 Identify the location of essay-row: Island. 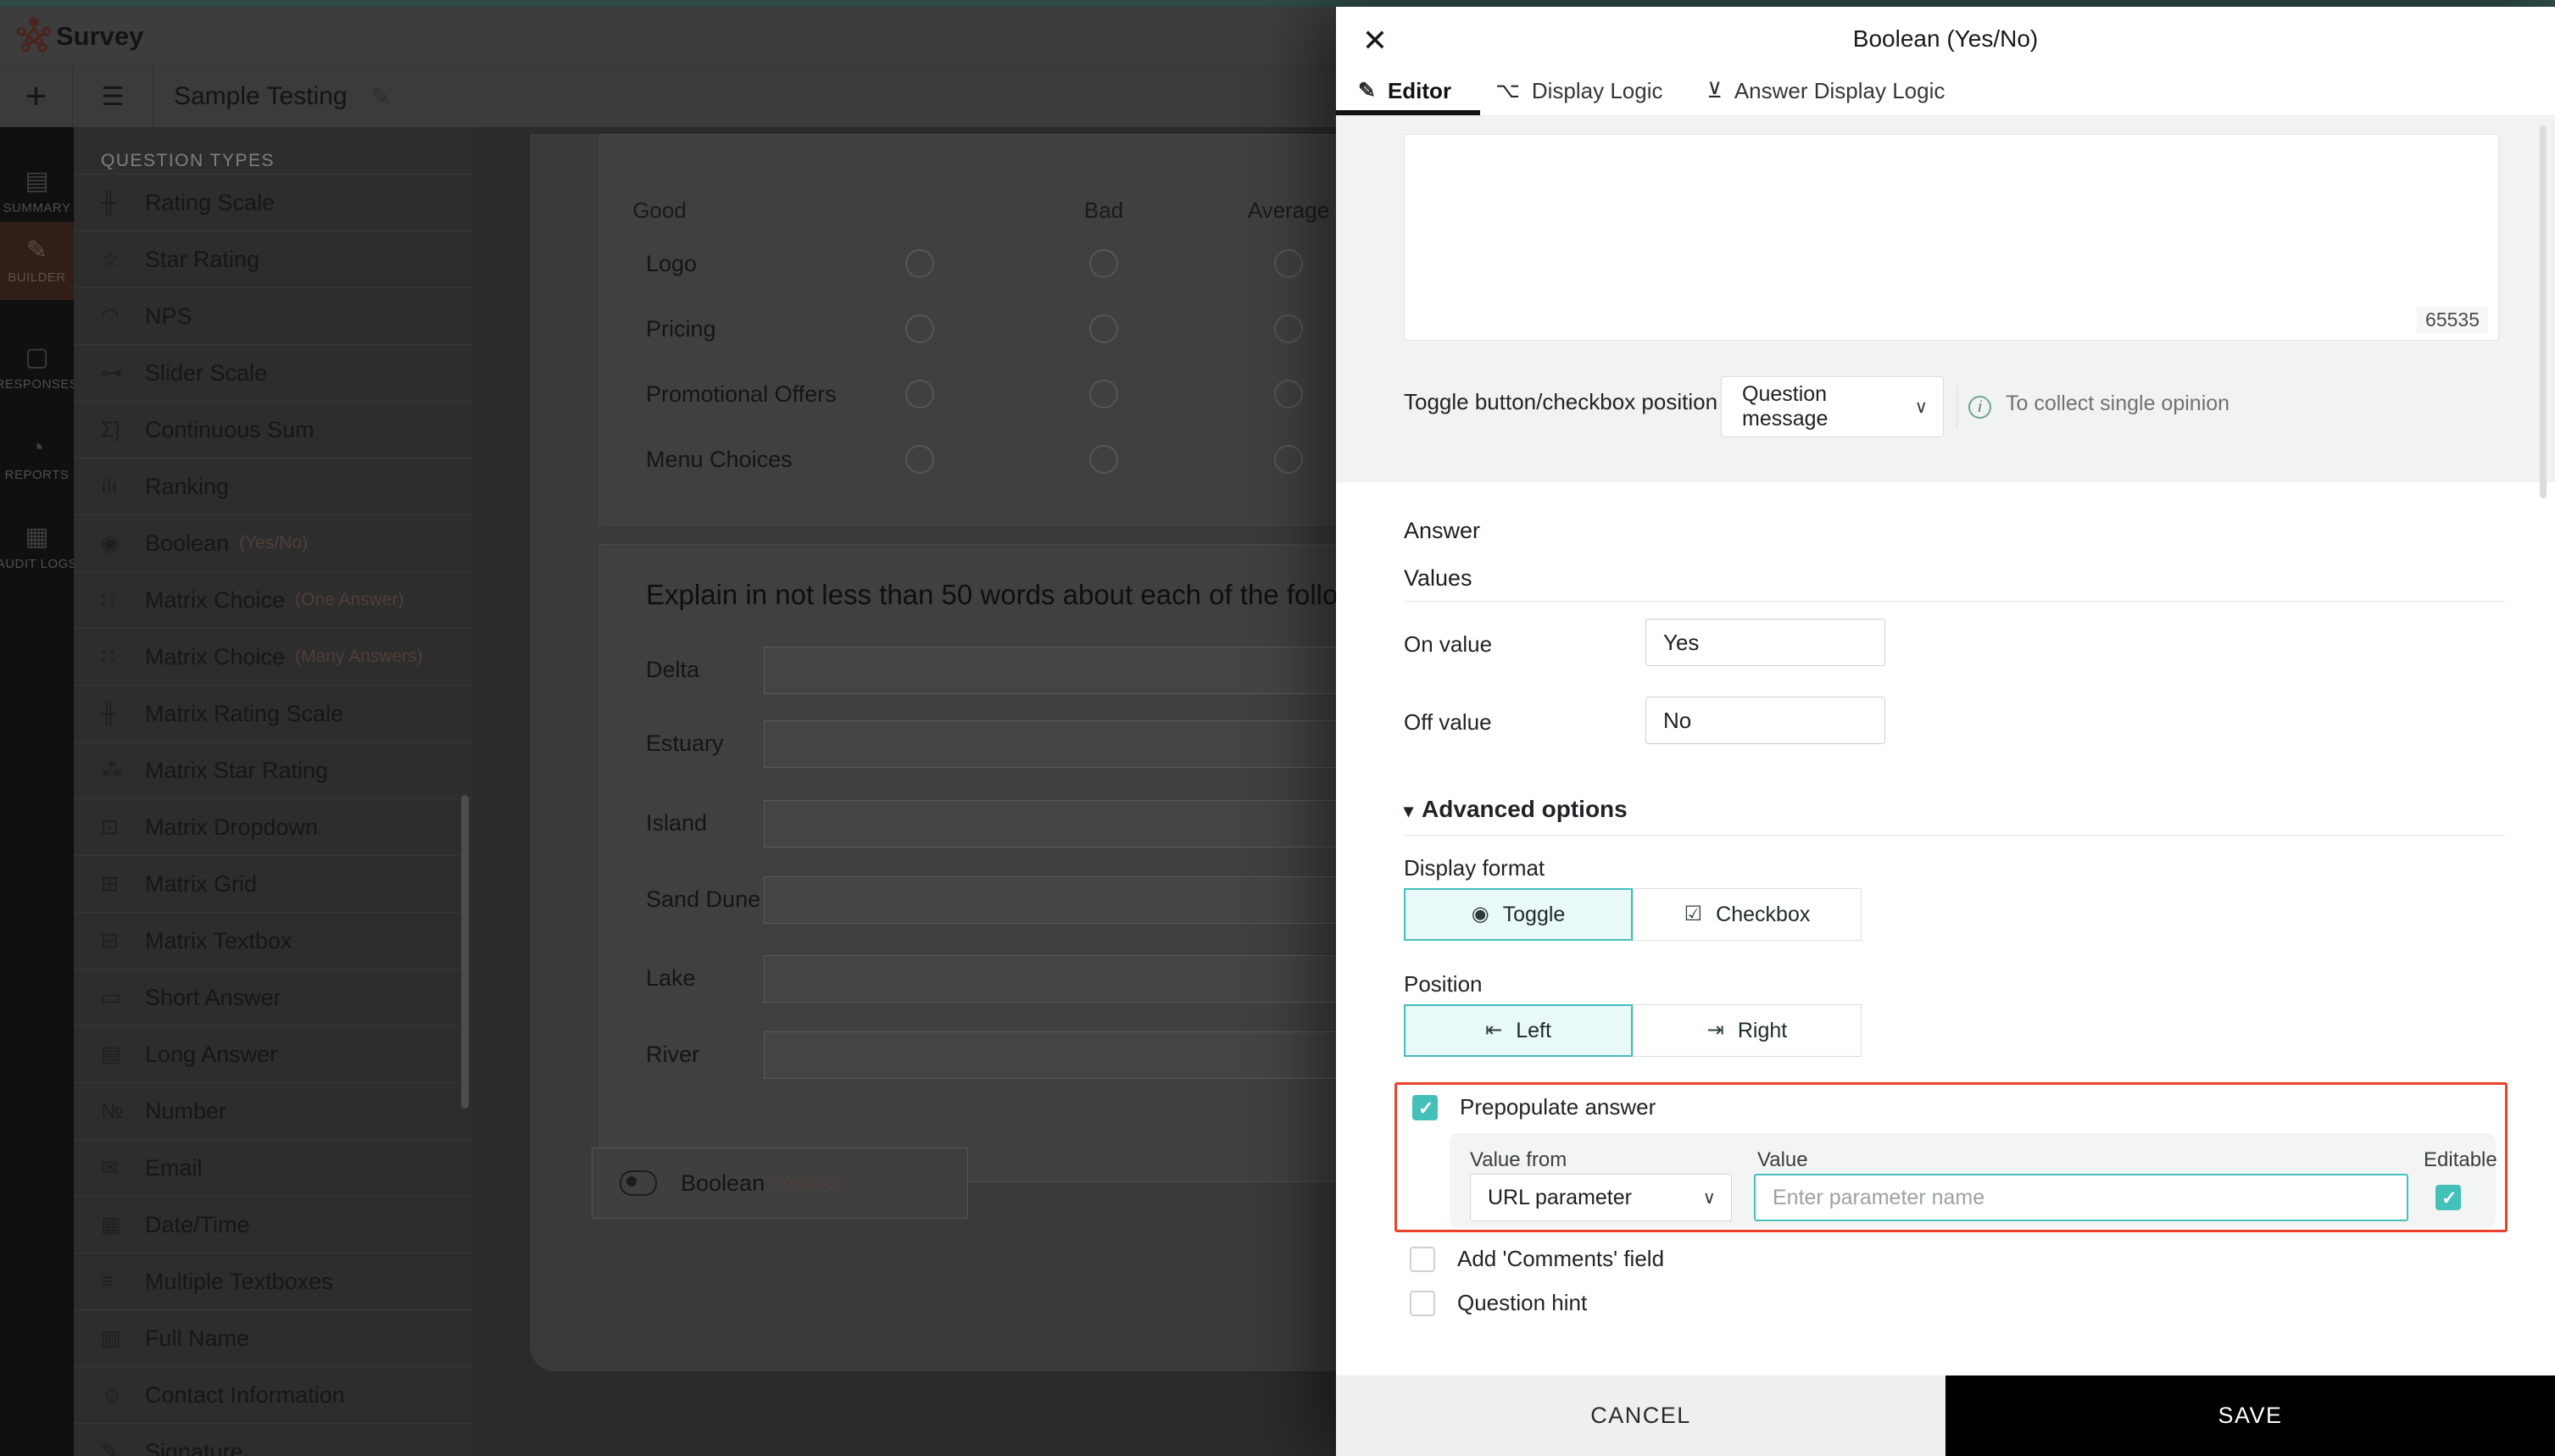
(968, 824).